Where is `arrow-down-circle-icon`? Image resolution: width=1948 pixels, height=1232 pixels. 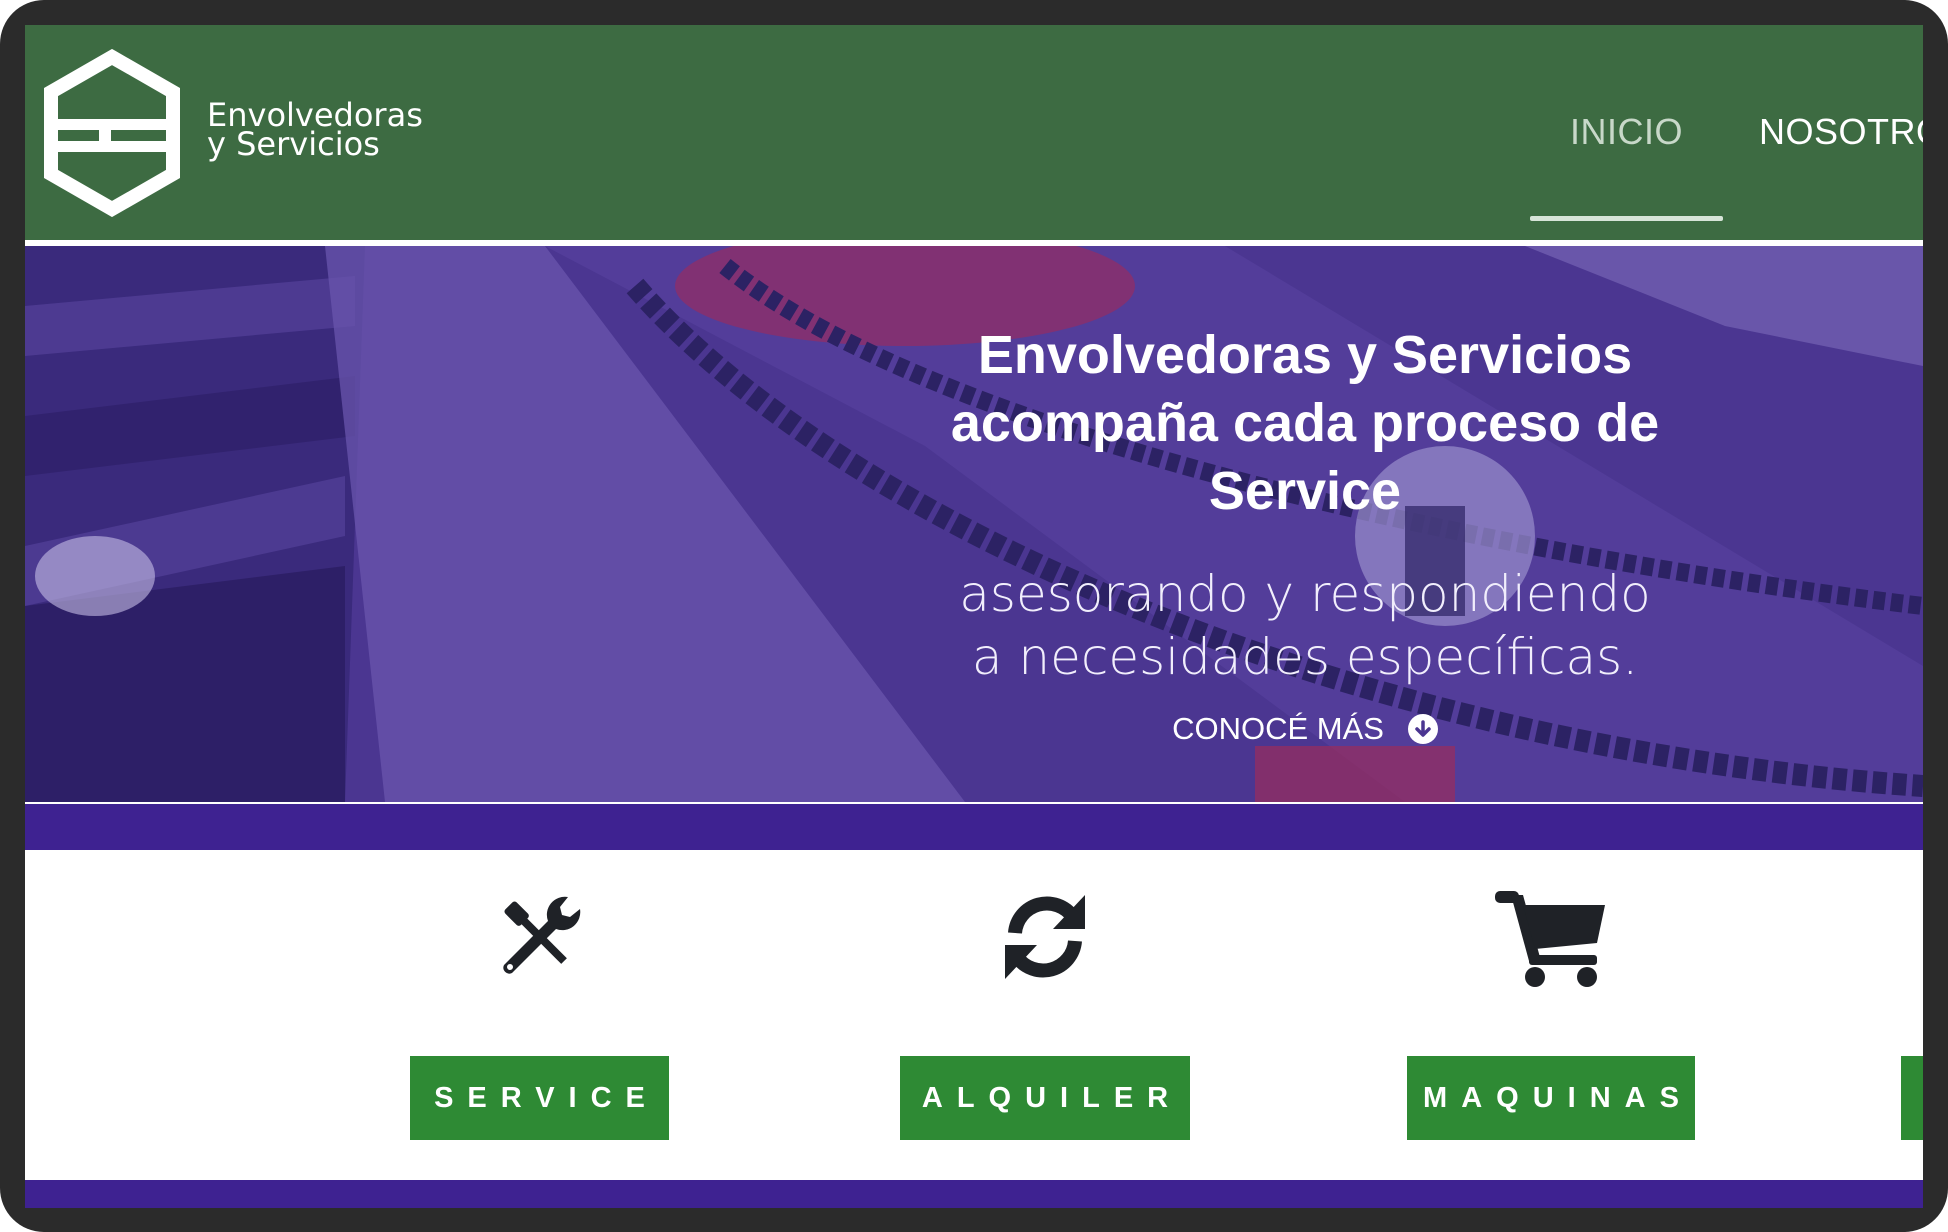
arrow-down-circle-icon is located at coordinates (1422, 729).